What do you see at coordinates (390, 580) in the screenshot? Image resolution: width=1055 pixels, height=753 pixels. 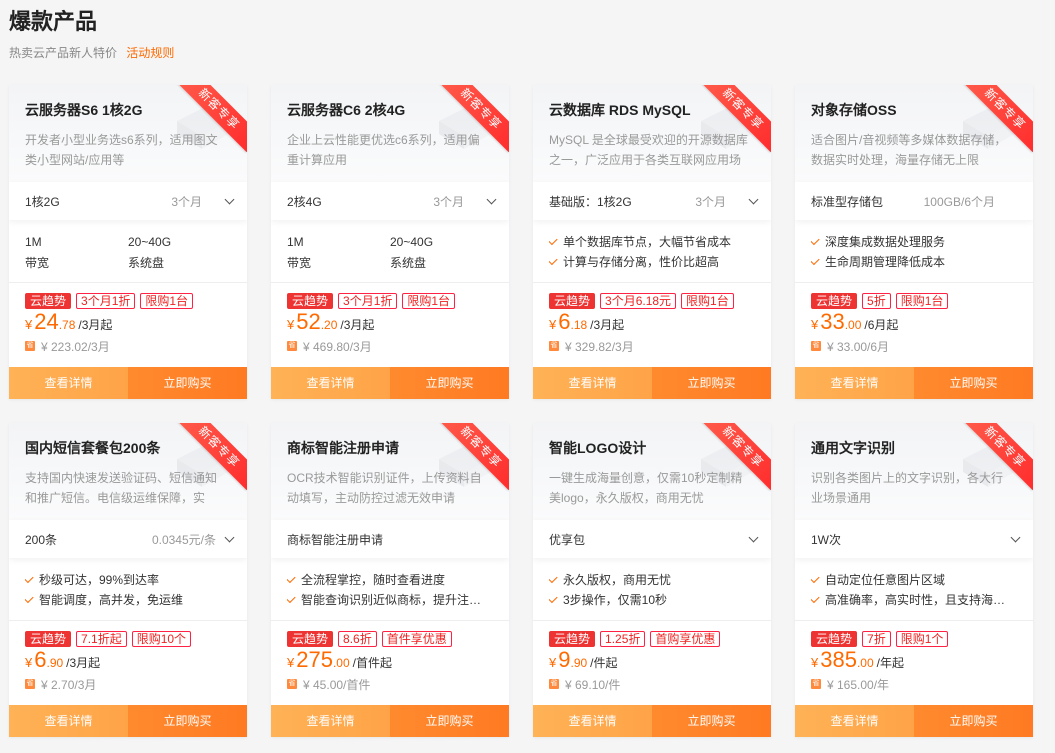 I see `feature-item: 全流程掌控，随时查看进度` at bounding box center [390, 580].